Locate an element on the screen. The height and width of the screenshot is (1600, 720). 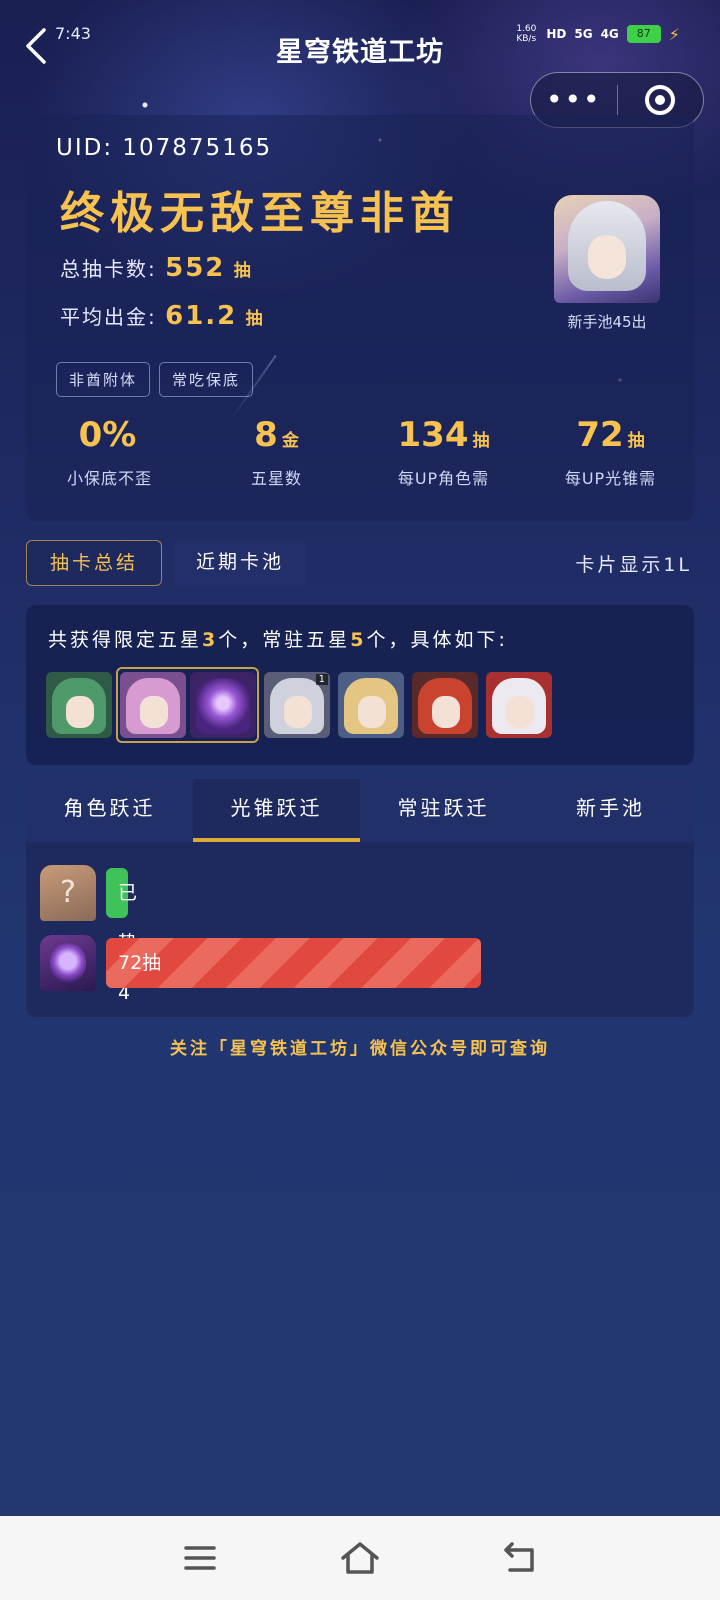
summary-stat: 134 抽 每UP角色需 is located at coordinates (443, 452).